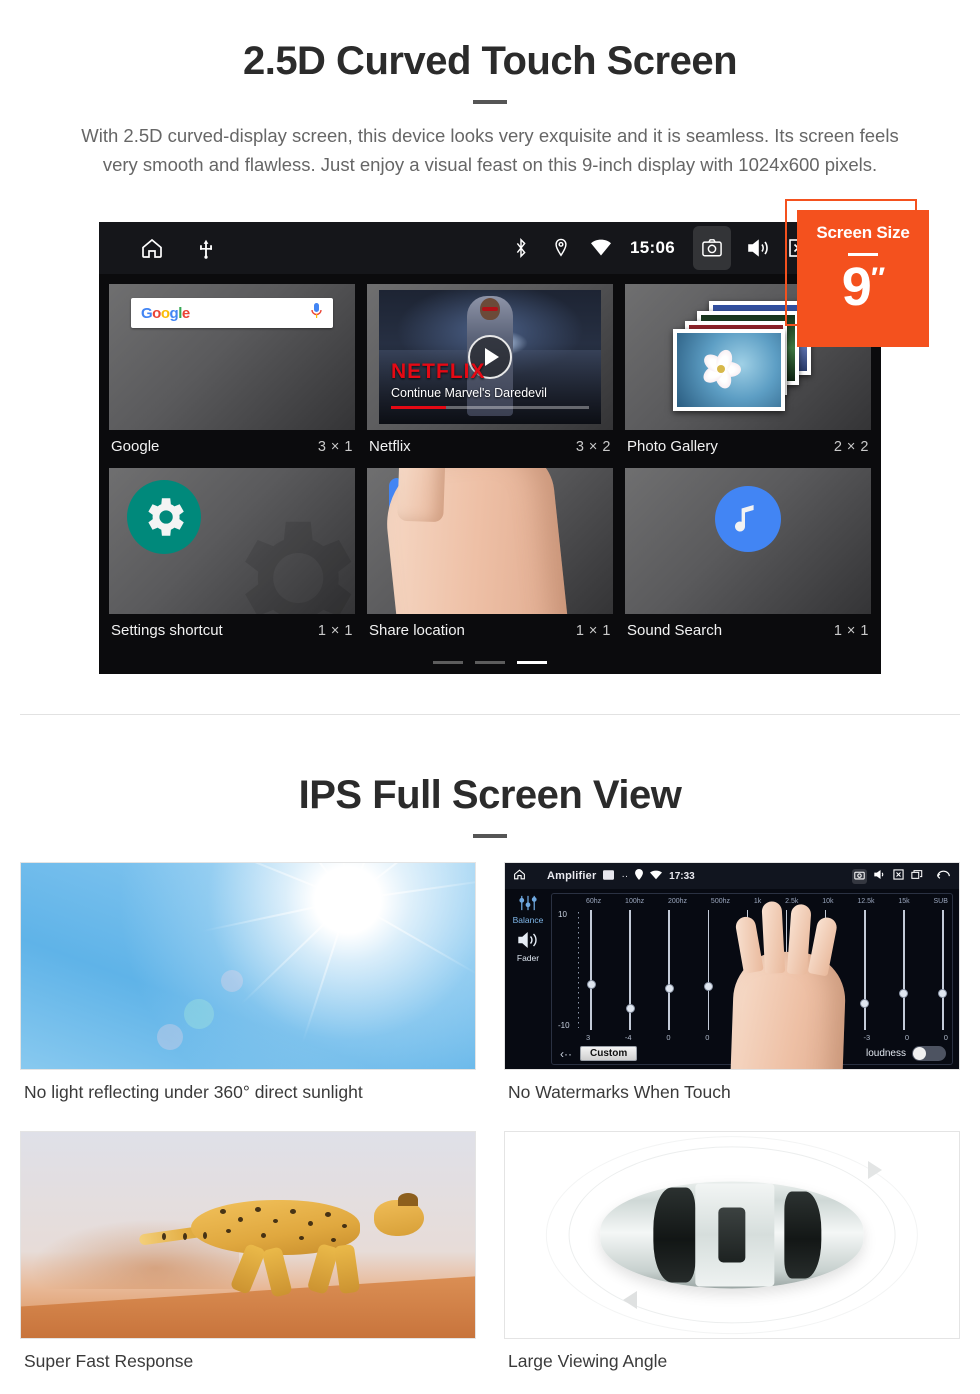 Image resolution: width=980 pixels, height=1394 pixels. I want to click on band-label: 200hz, so click(677, 901).